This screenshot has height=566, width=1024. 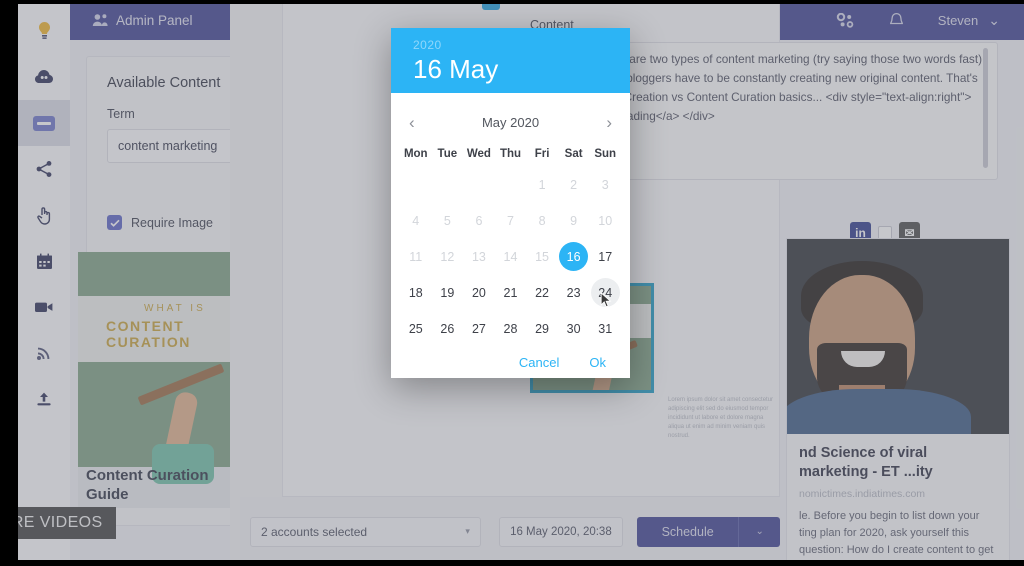 I want to click on calendar-day-11: 11, so click(x=416, y=256).